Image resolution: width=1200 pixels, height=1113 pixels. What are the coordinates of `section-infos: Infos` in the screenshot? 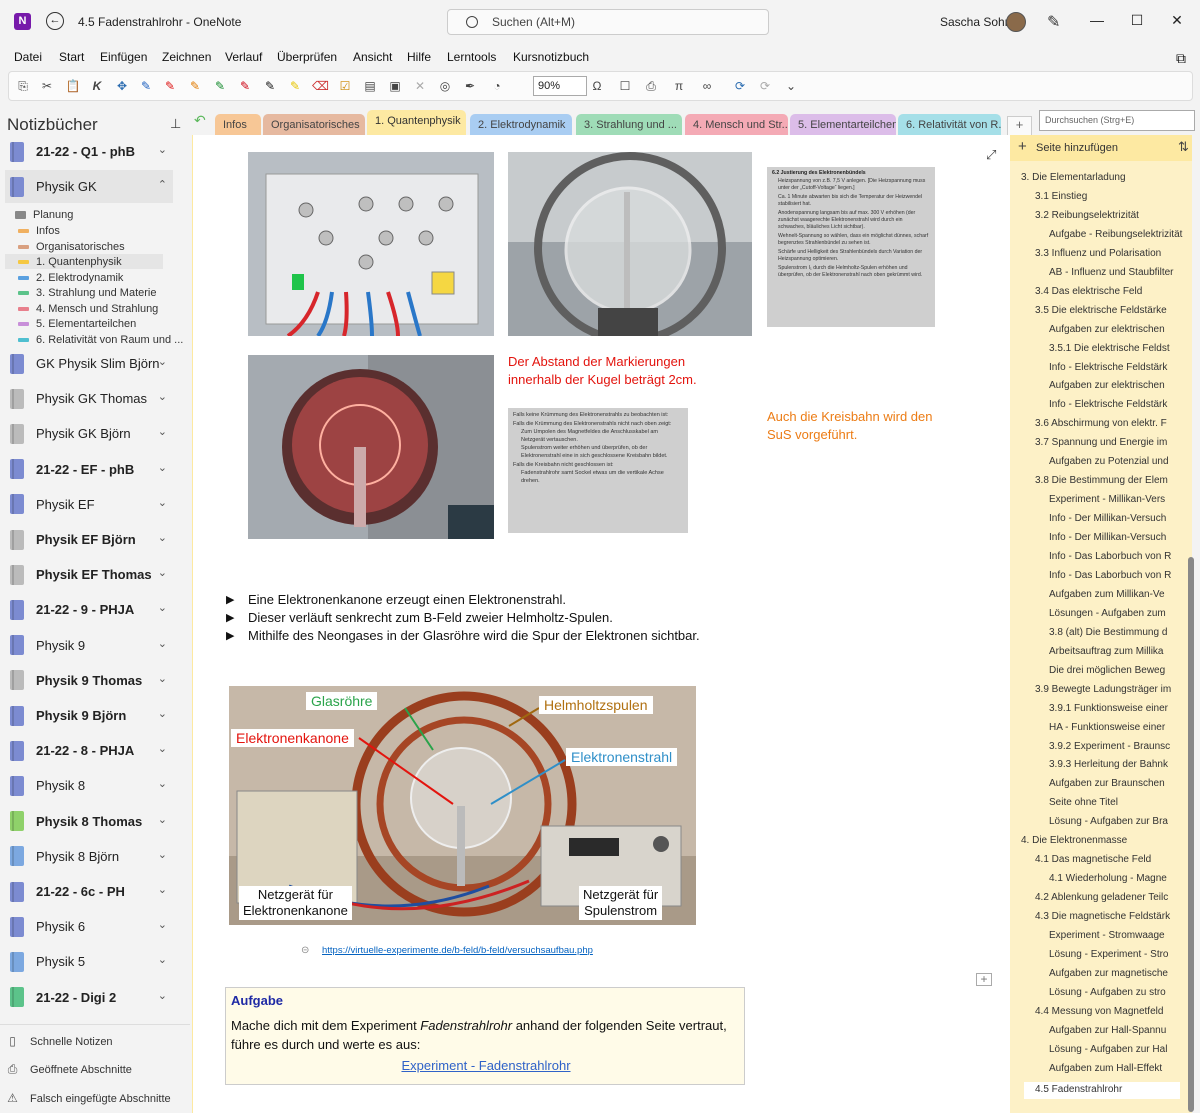 It's located at (39, 230).